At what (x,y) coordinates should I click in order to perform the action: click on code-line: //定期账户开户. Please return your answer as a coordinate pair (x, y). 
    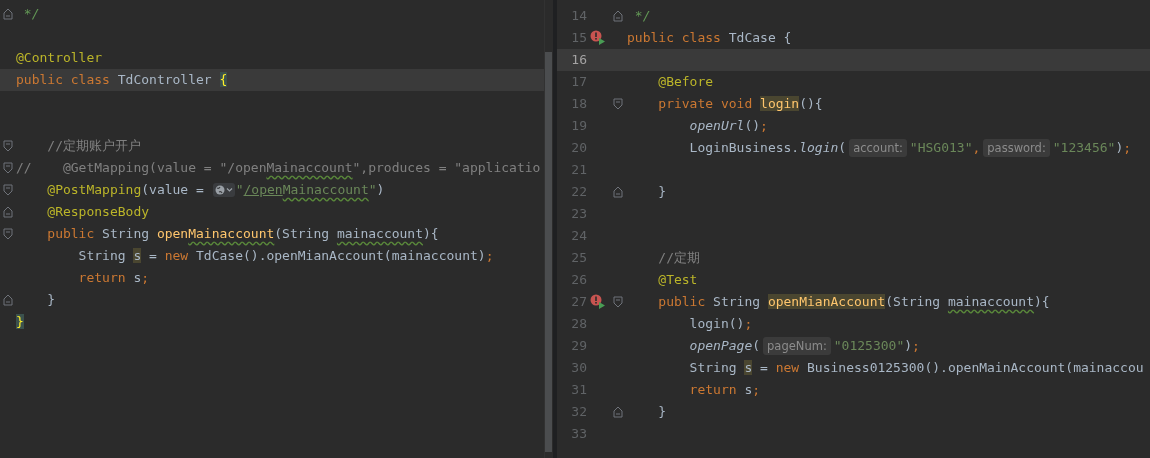
    Looking at the image, I should click on (93, 146).